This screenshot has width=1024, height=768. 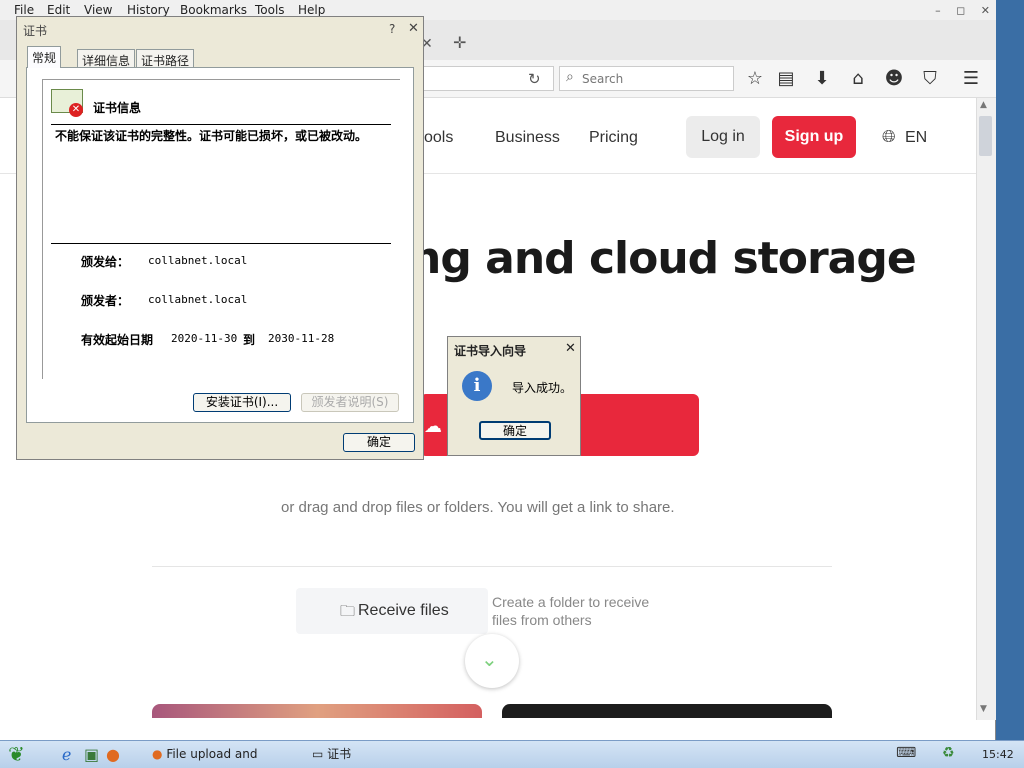 What do you see at coordinates (514, 396) in the screenshot?
I see `import-wizard-dialog: 证书导入向导 ✕ i 导入成功。 确定` at bounding box center [514, 396].